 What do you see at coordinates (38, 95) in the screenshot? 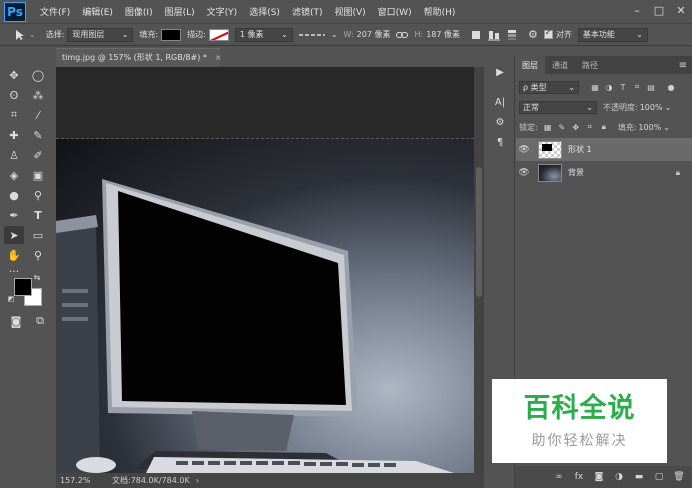
I see `quick-selection-tool-icon: ⁂` at bounding box center [38, 95].